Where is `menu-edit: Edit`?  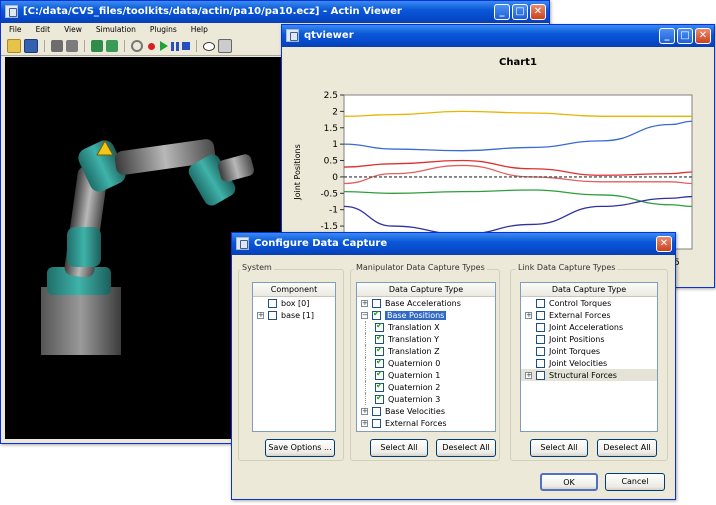
menu-edit: Edit is located at coordinates (43, 30).